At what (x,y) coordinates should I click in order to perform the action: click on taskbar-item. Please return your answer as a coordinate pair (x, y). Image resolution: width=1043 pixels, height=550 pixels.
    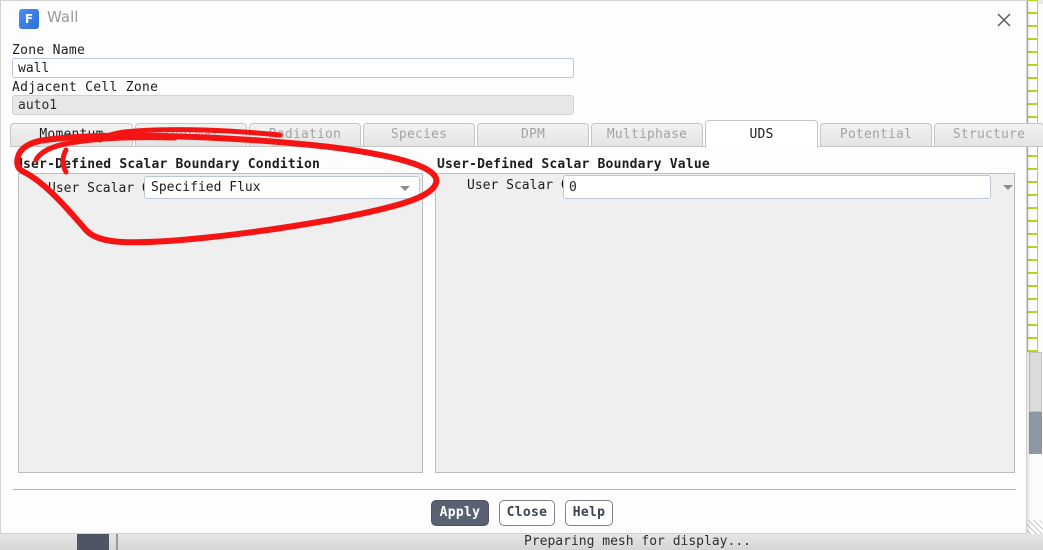
    Looking at the image, I should click on (93, 542).